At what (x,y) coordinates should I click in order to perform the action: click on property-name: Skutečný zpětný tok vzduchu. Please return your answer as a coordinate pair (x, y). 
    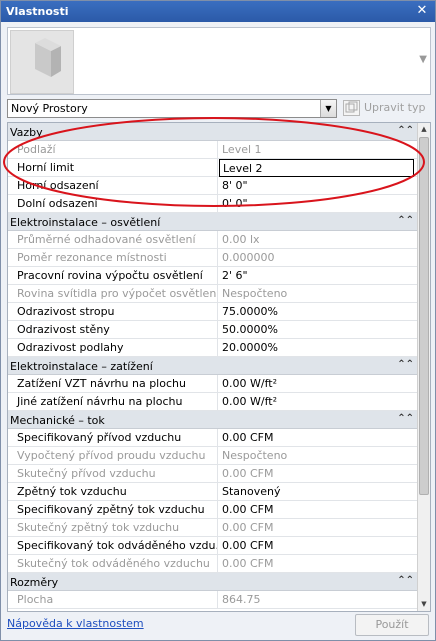
    Looking at the image, I should click on (113, 527).